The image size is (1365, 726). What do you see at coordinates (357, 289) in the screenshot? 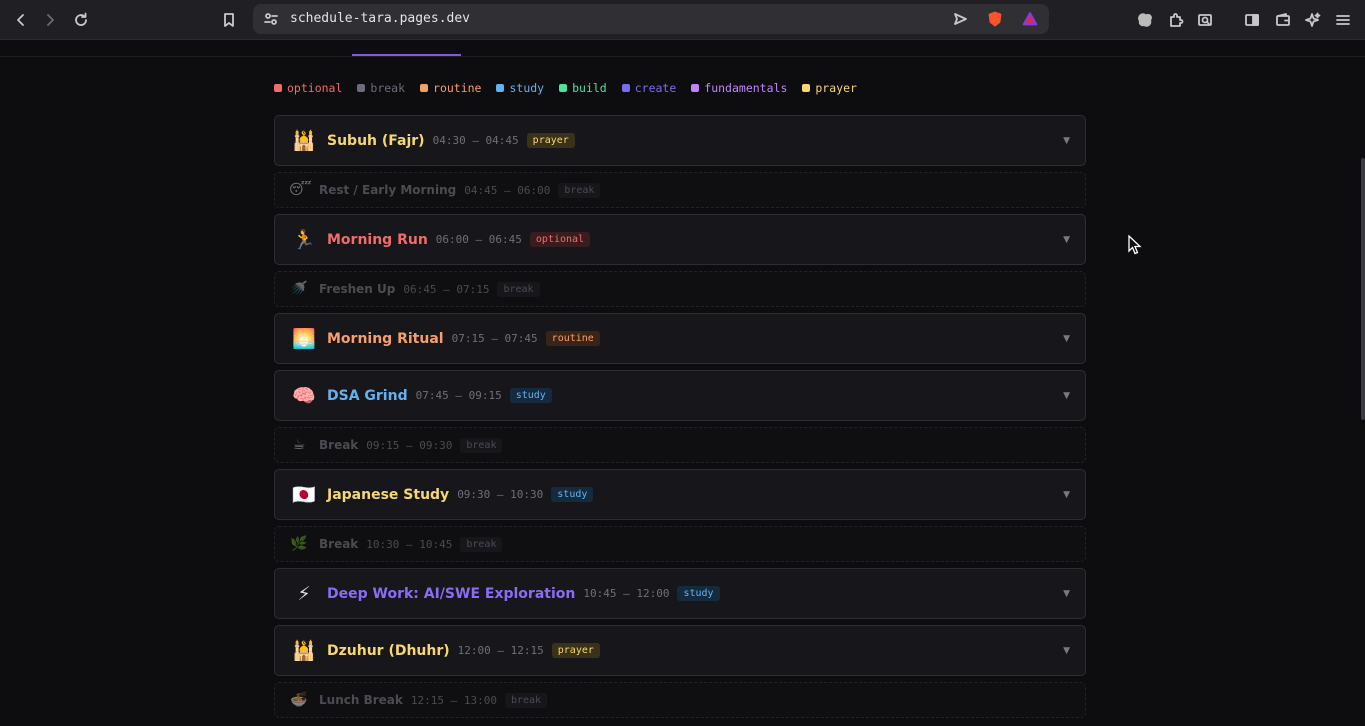
I see `activity-title: Freshen Up` at bounding box center [357, 289].